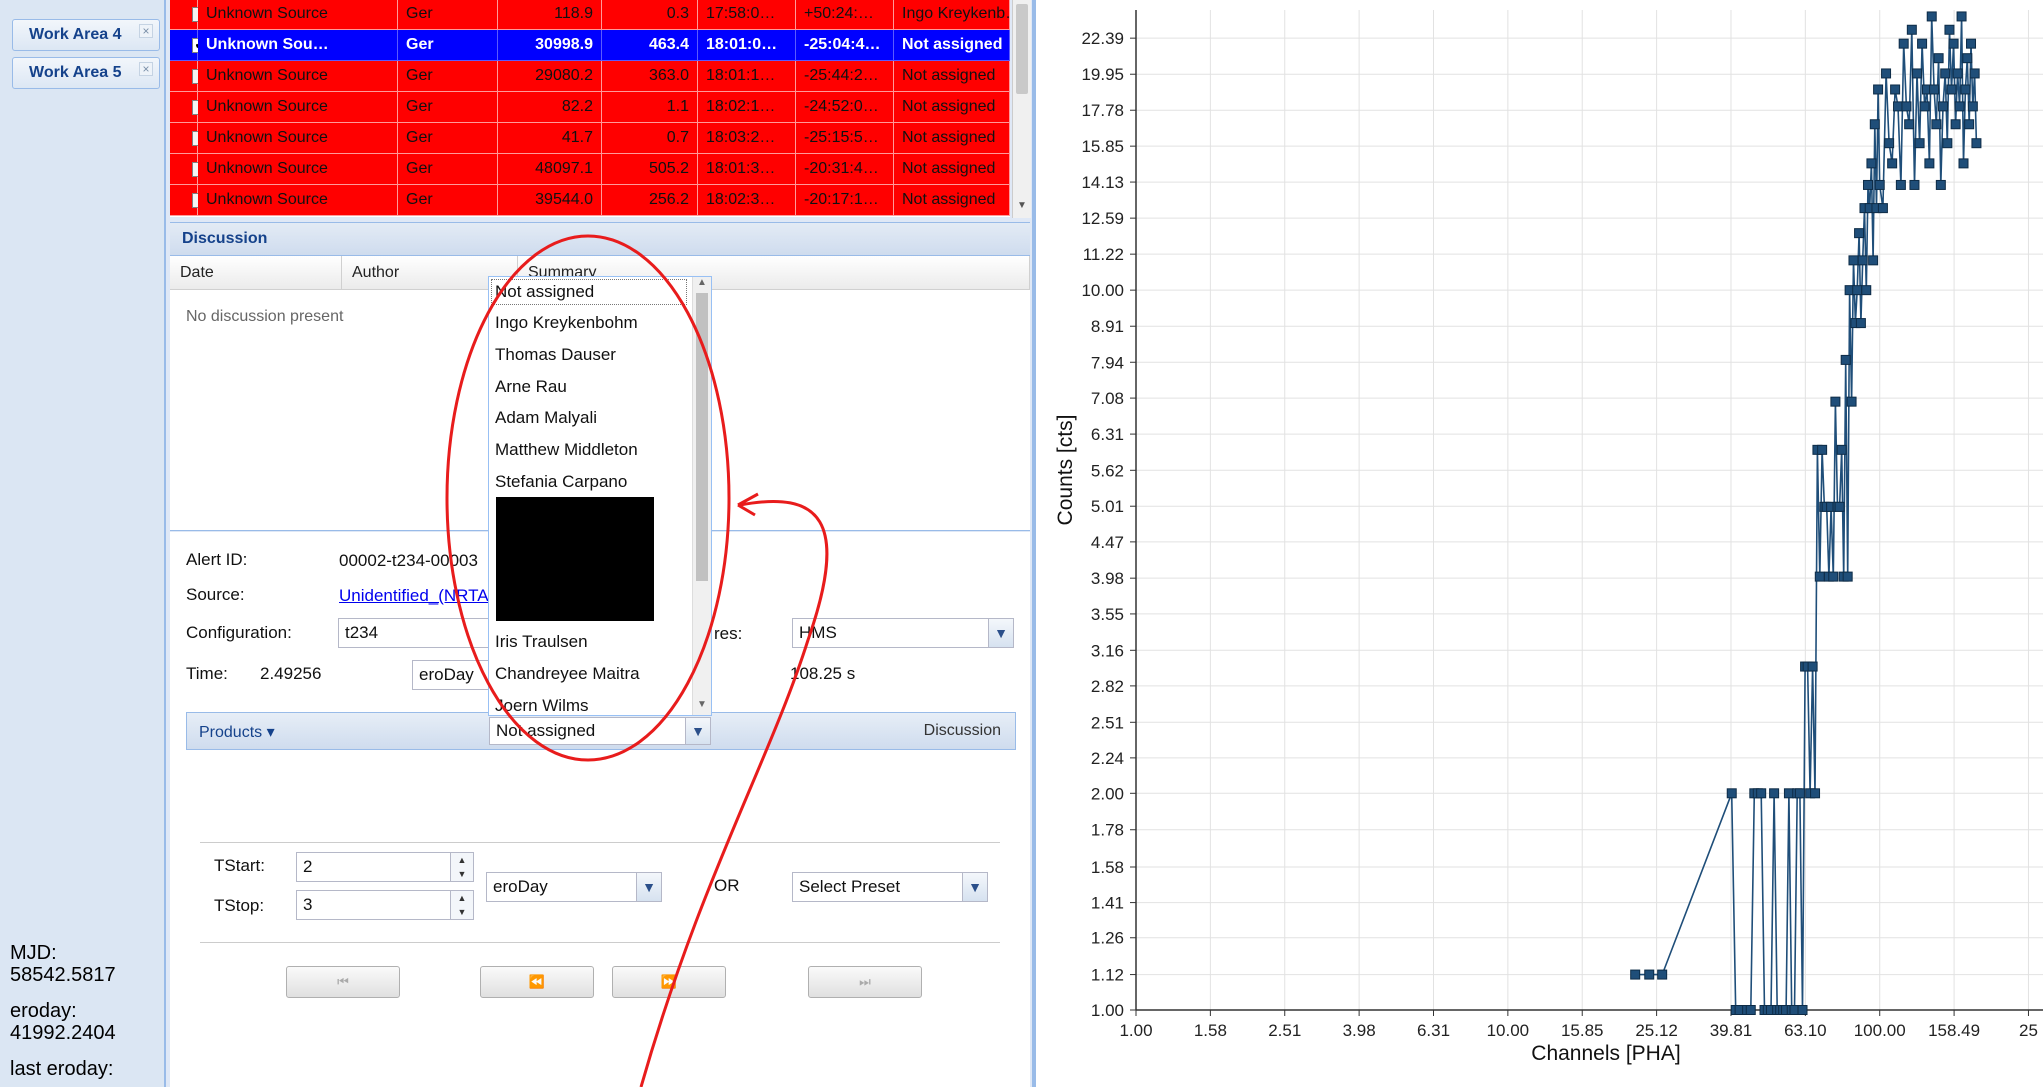  I want to click on y-tick-label: 3.98, so click(1107, 578).